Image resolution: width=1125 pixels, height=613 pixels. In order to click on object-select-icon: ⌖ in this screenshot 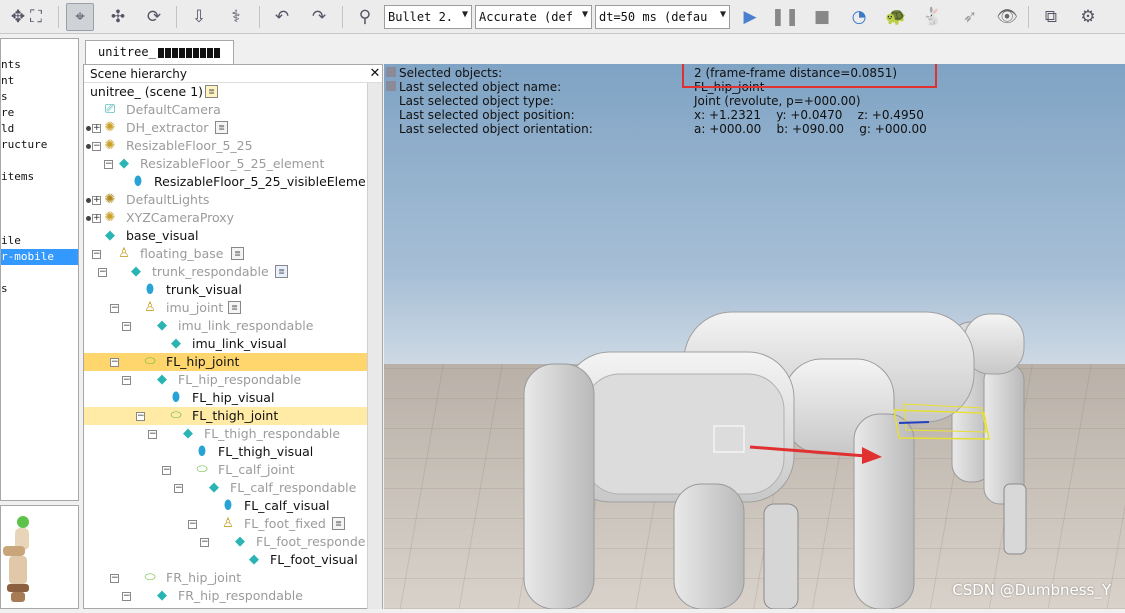, I will do `click(80, 17)`.